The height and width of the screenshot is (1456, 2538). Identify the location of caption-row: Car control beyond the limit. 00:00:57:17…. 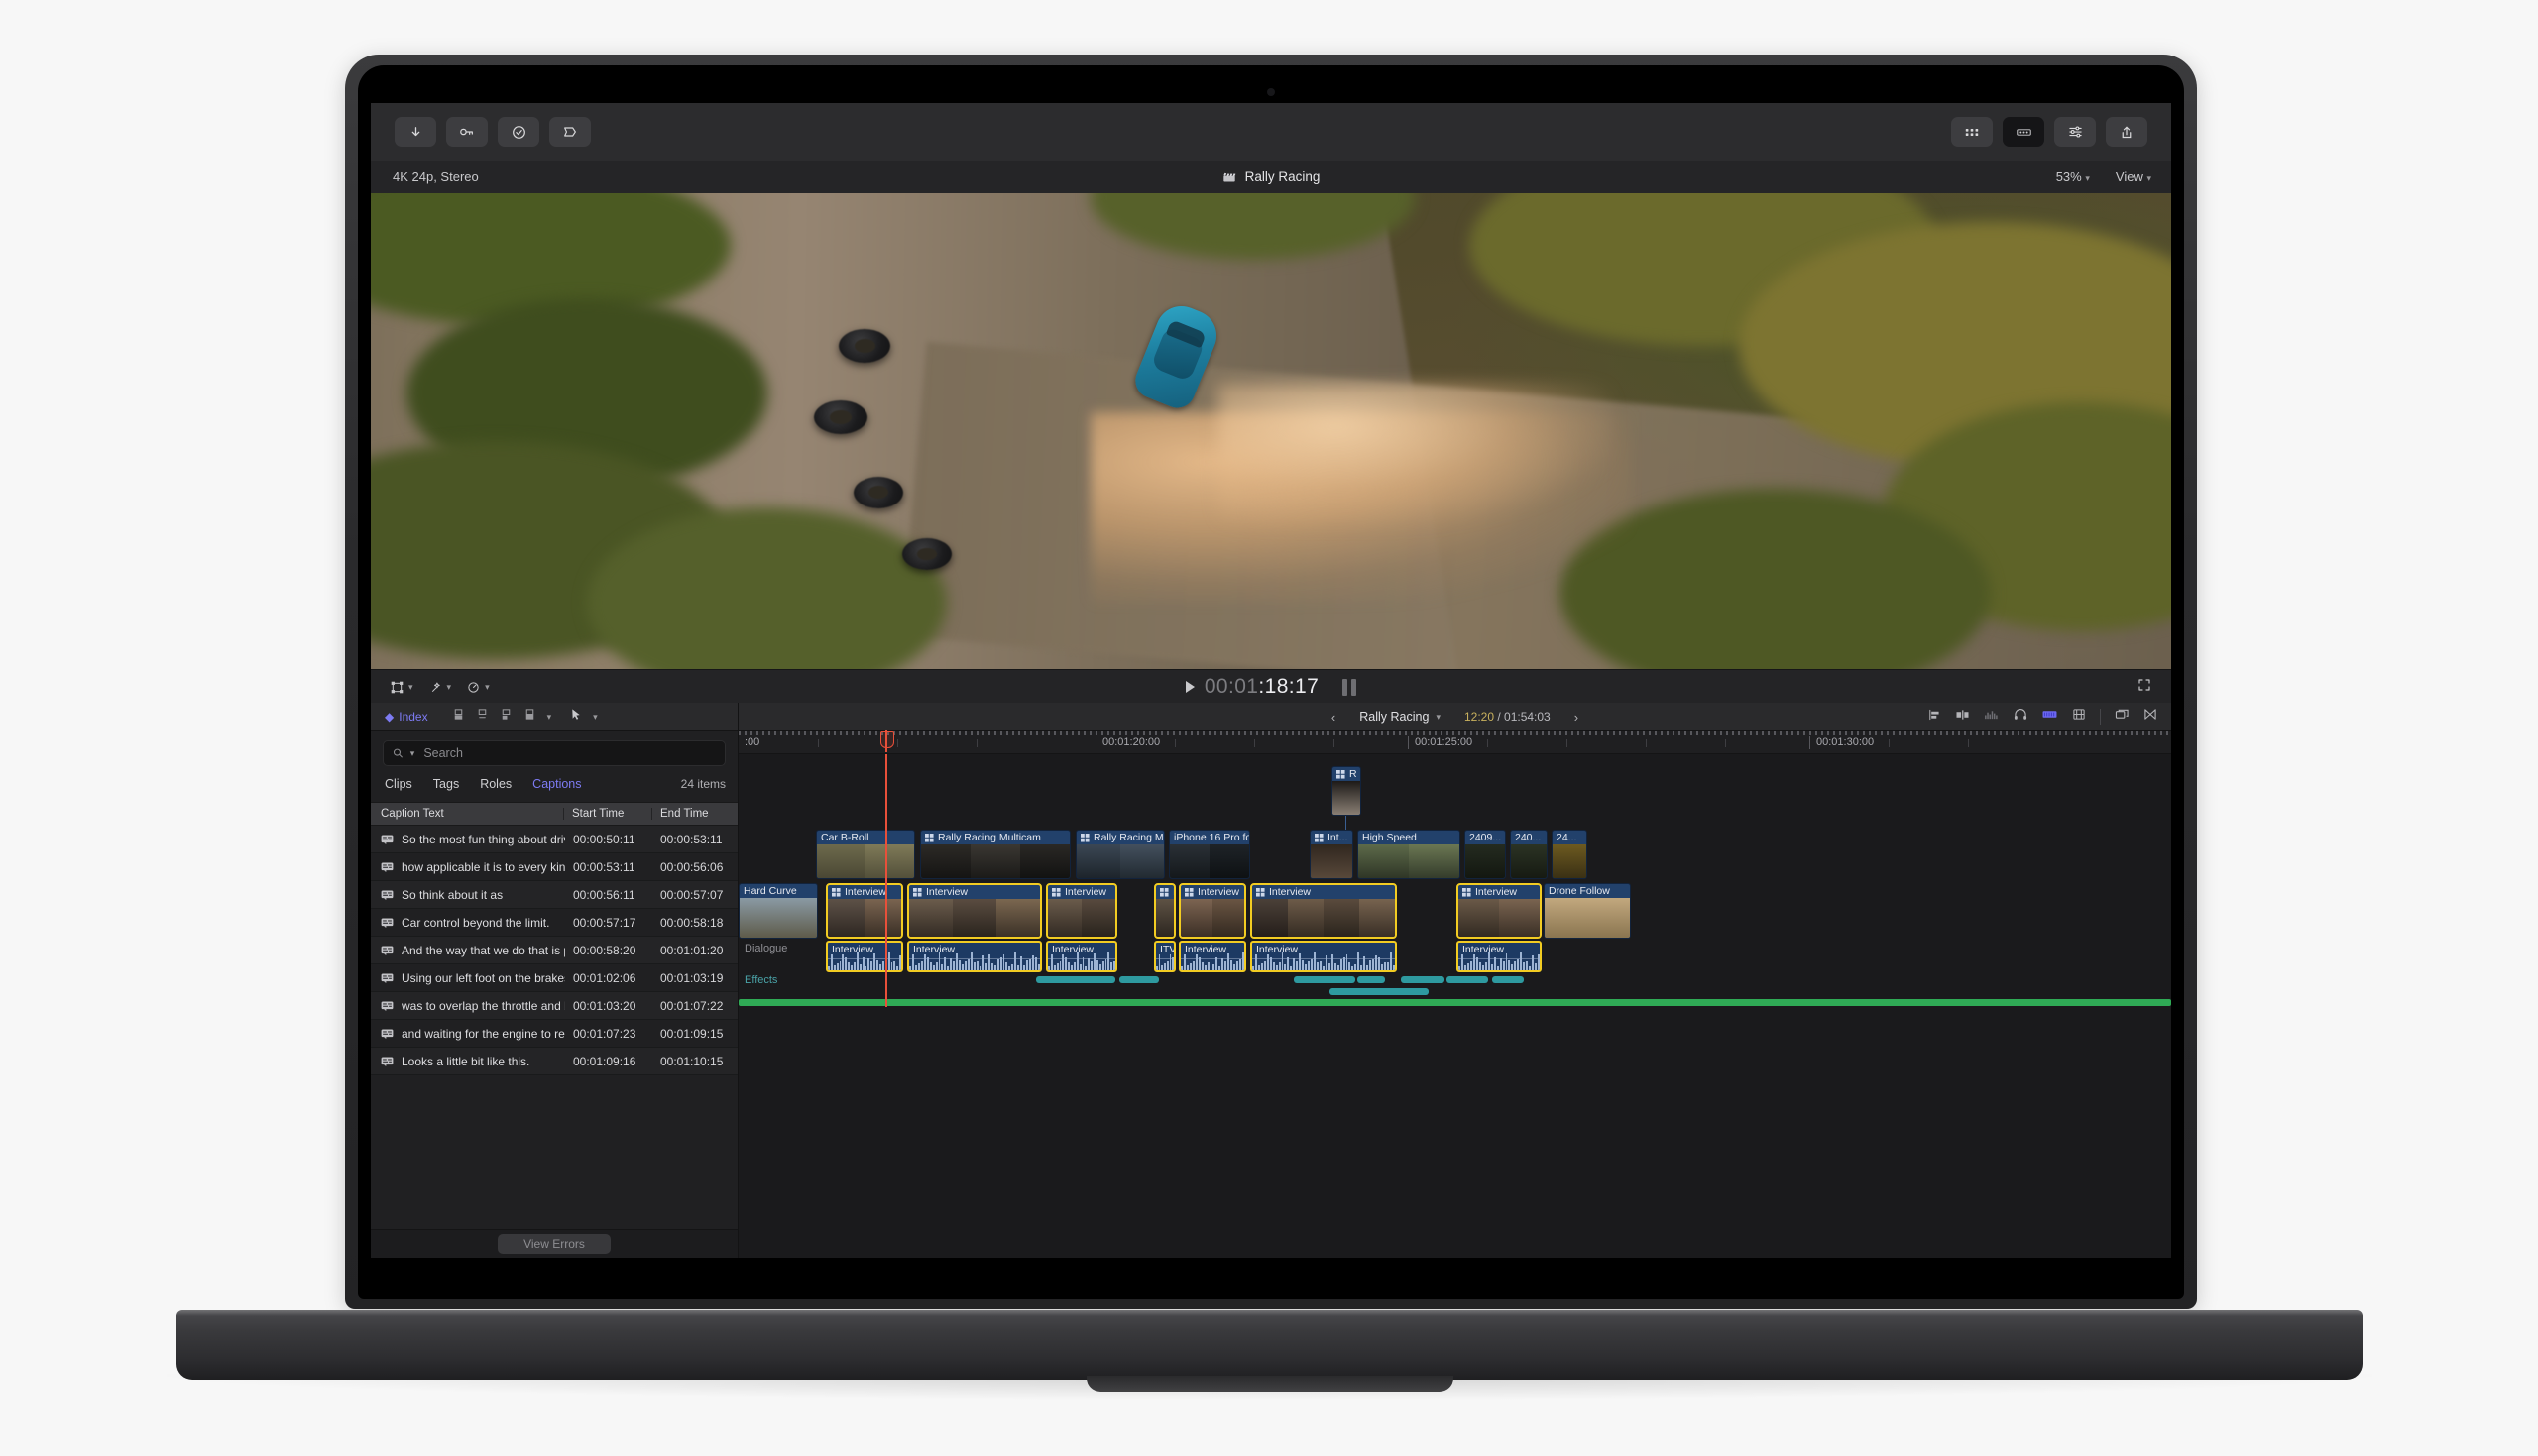
(554, 923).